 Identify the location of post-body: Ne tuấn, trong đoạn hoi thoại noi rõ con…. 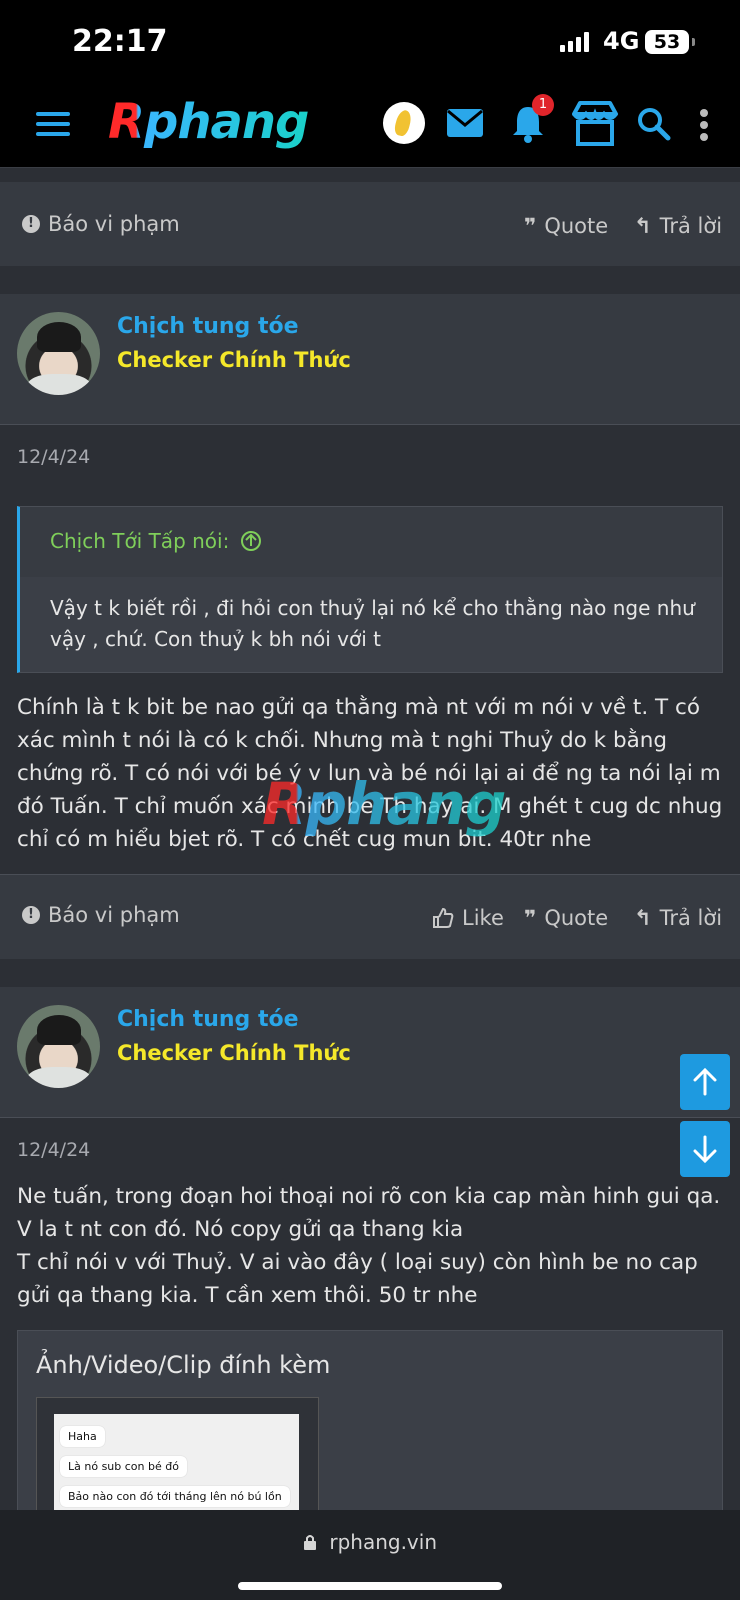
(369, 1213).